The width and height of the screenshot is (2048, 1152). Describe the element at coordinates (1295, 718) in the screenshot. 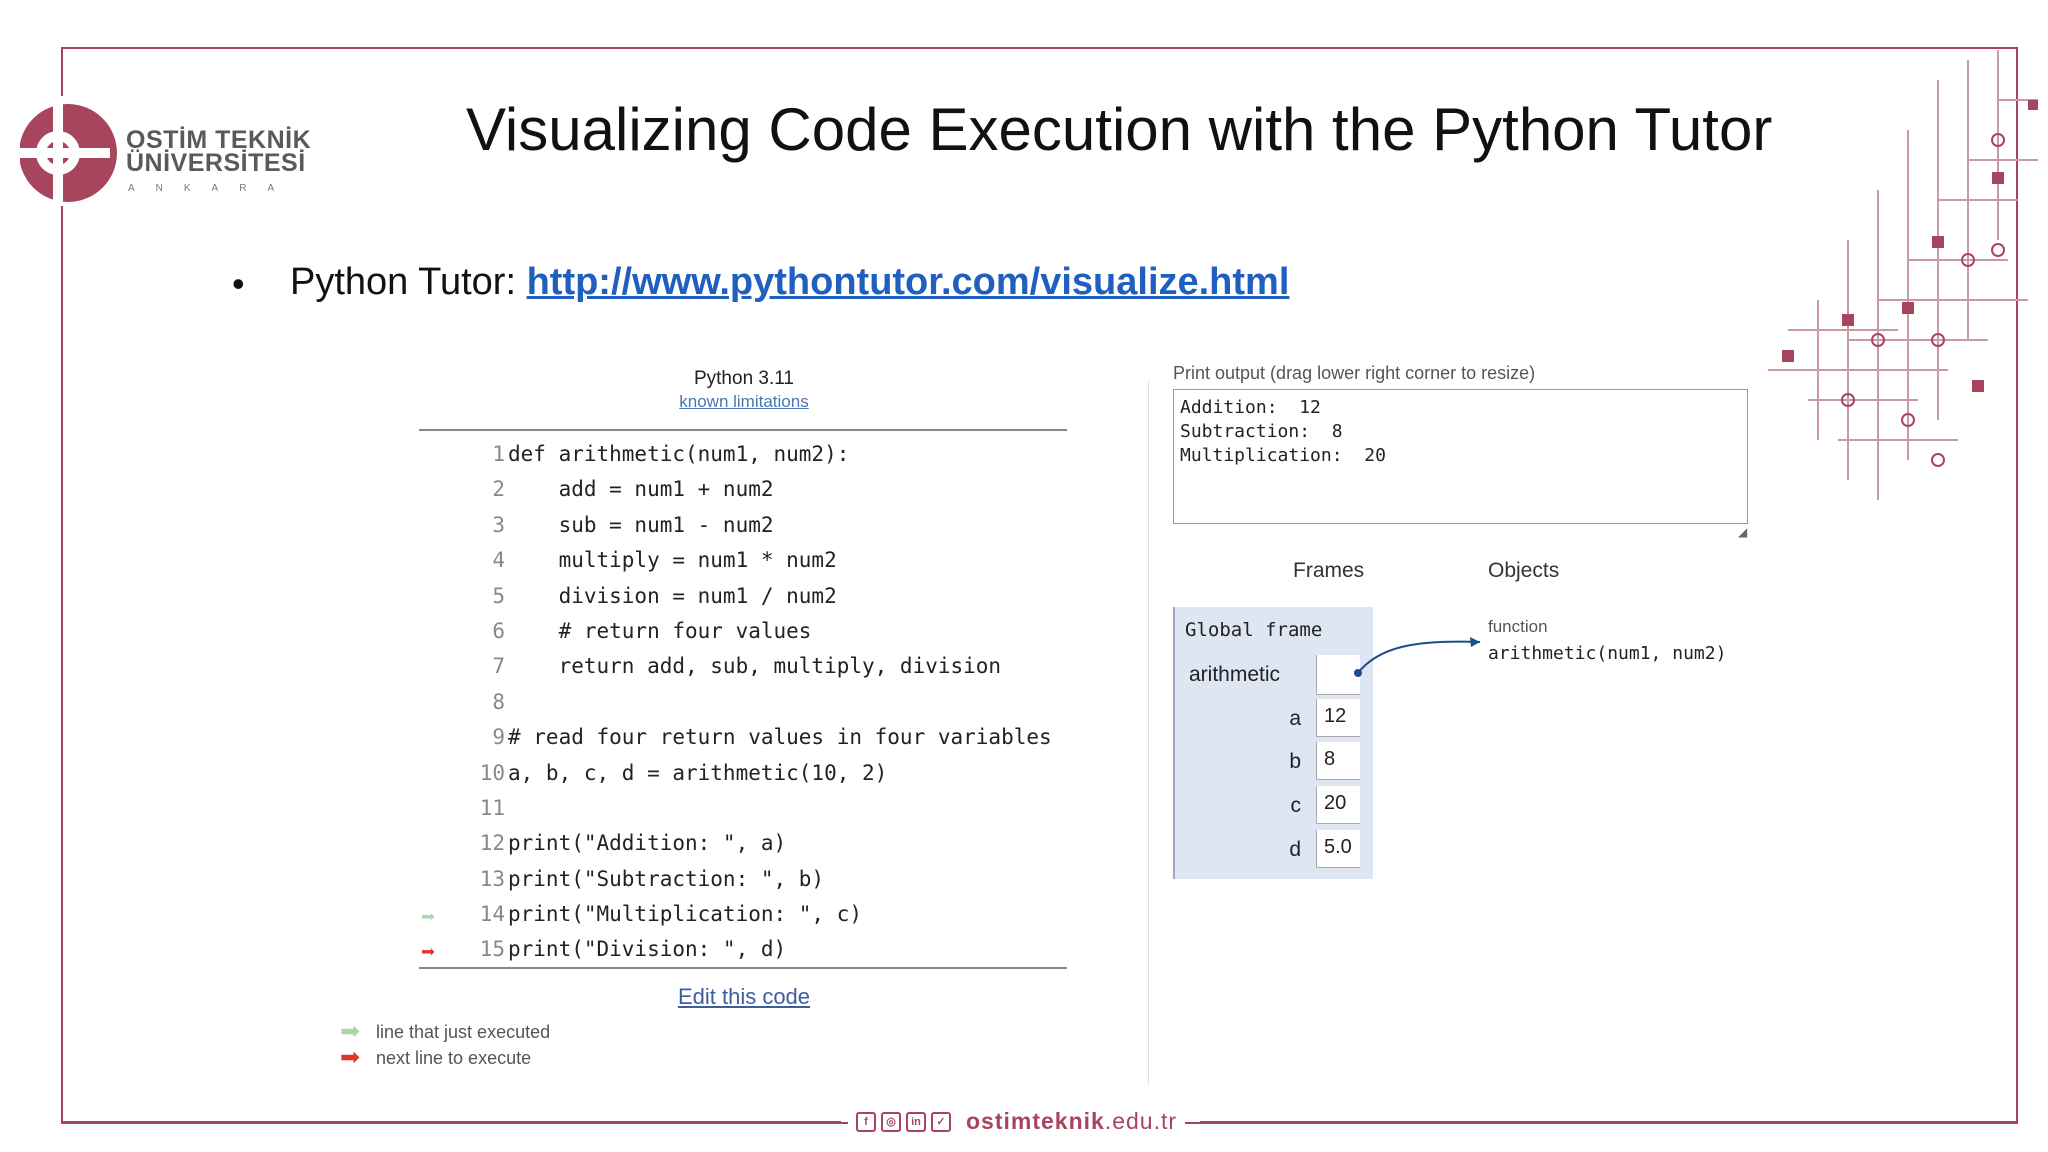

I see `variable-name: a` at that location.